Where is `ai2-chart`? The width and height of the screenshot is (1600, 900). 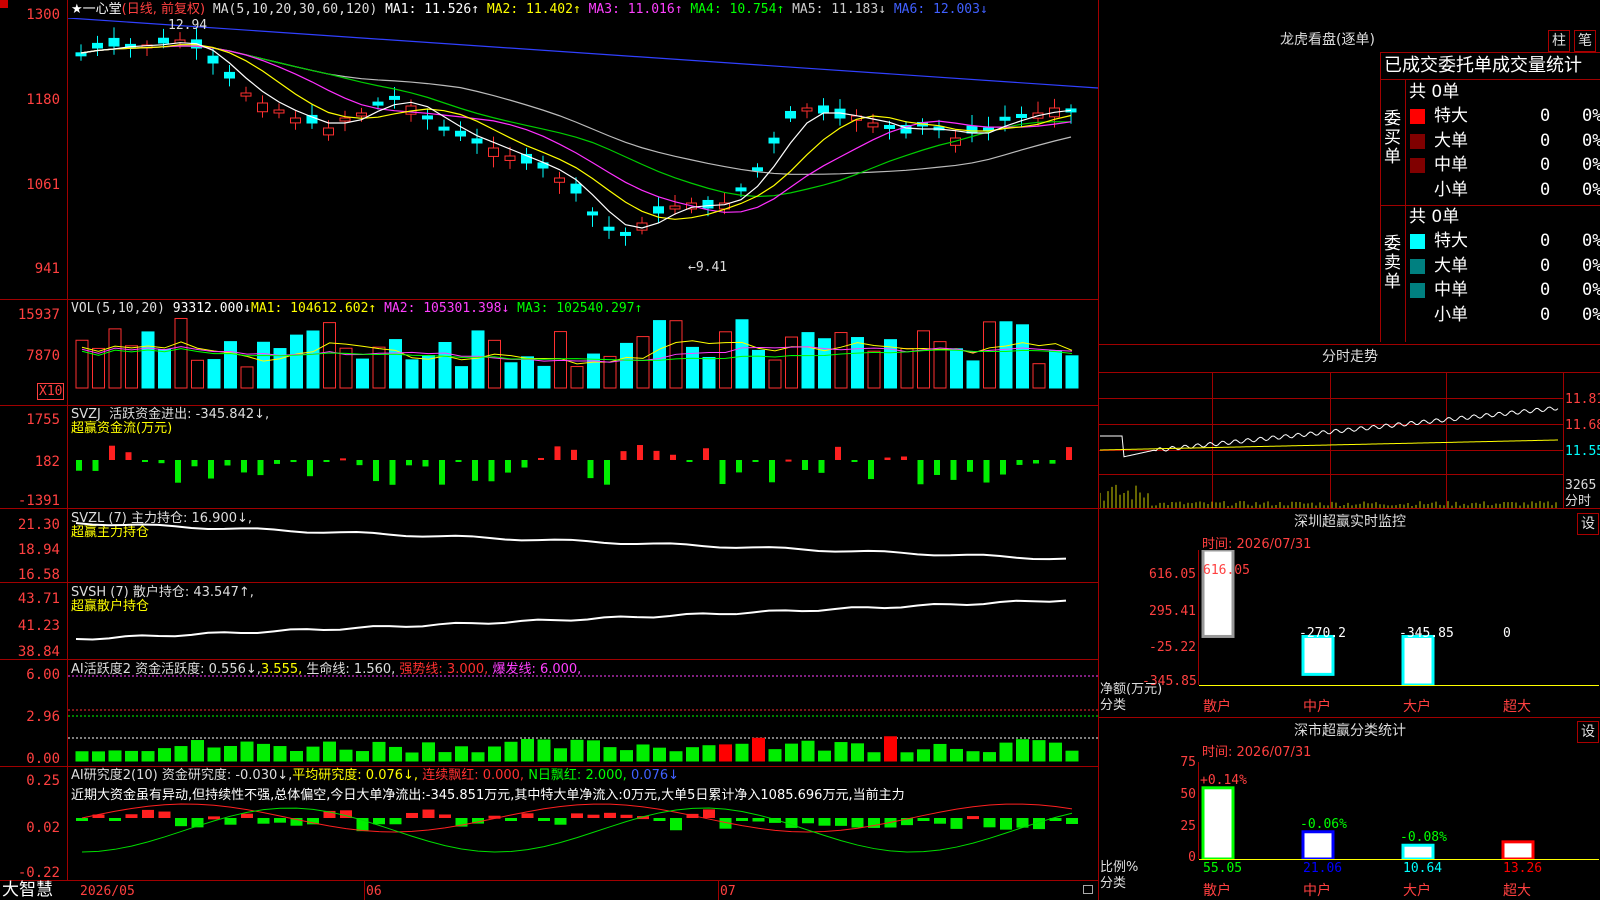 ai2-chart is located at coordinates (583, 840).